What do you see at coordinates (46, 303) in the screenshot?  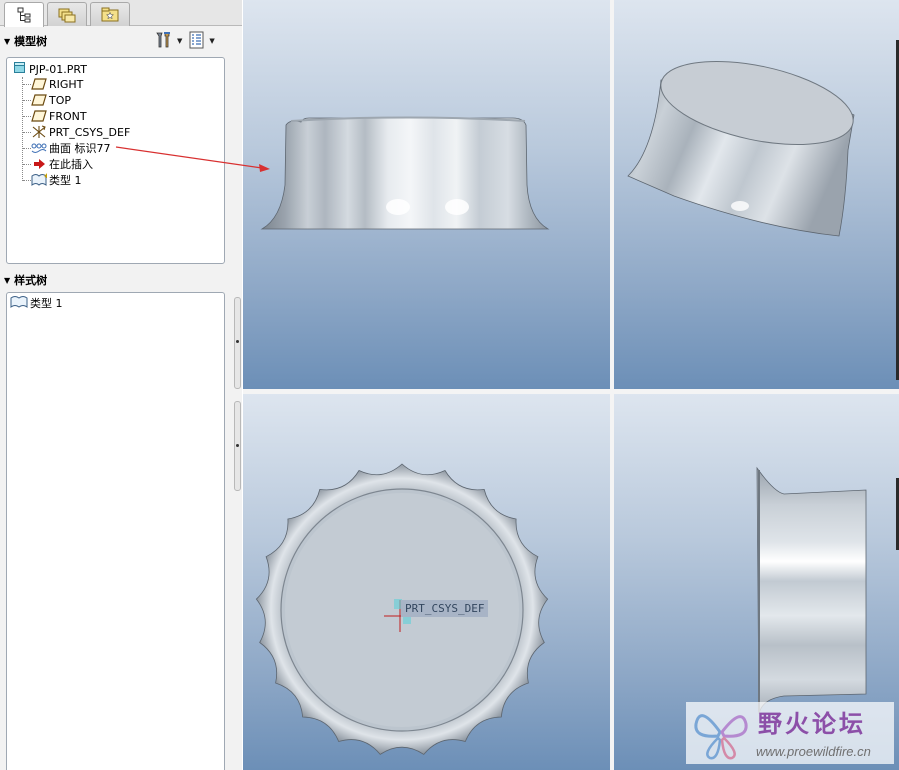 I see `style-tree-item-label: 类型 1` at bounding box center [46, 303].